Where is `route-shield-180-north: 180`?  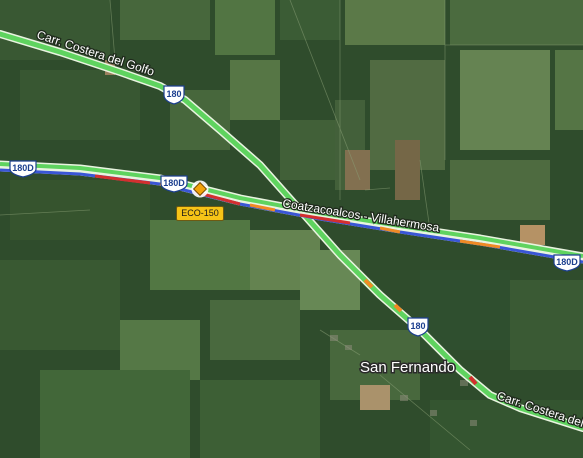
route-shield-180-north: 180 is located at coordinates (174, 95).